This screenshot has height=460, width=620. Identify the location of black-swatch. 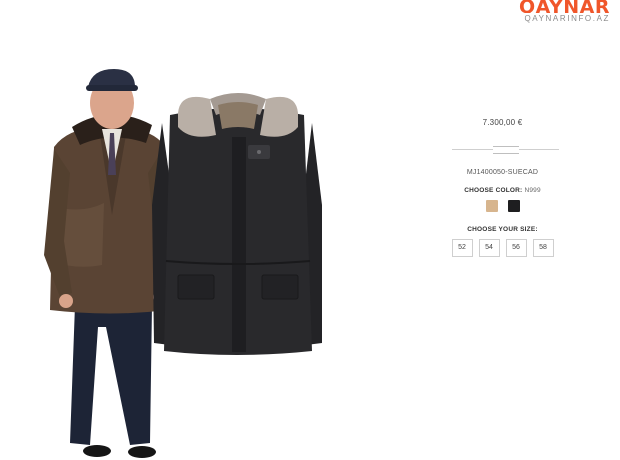
(513, 206).